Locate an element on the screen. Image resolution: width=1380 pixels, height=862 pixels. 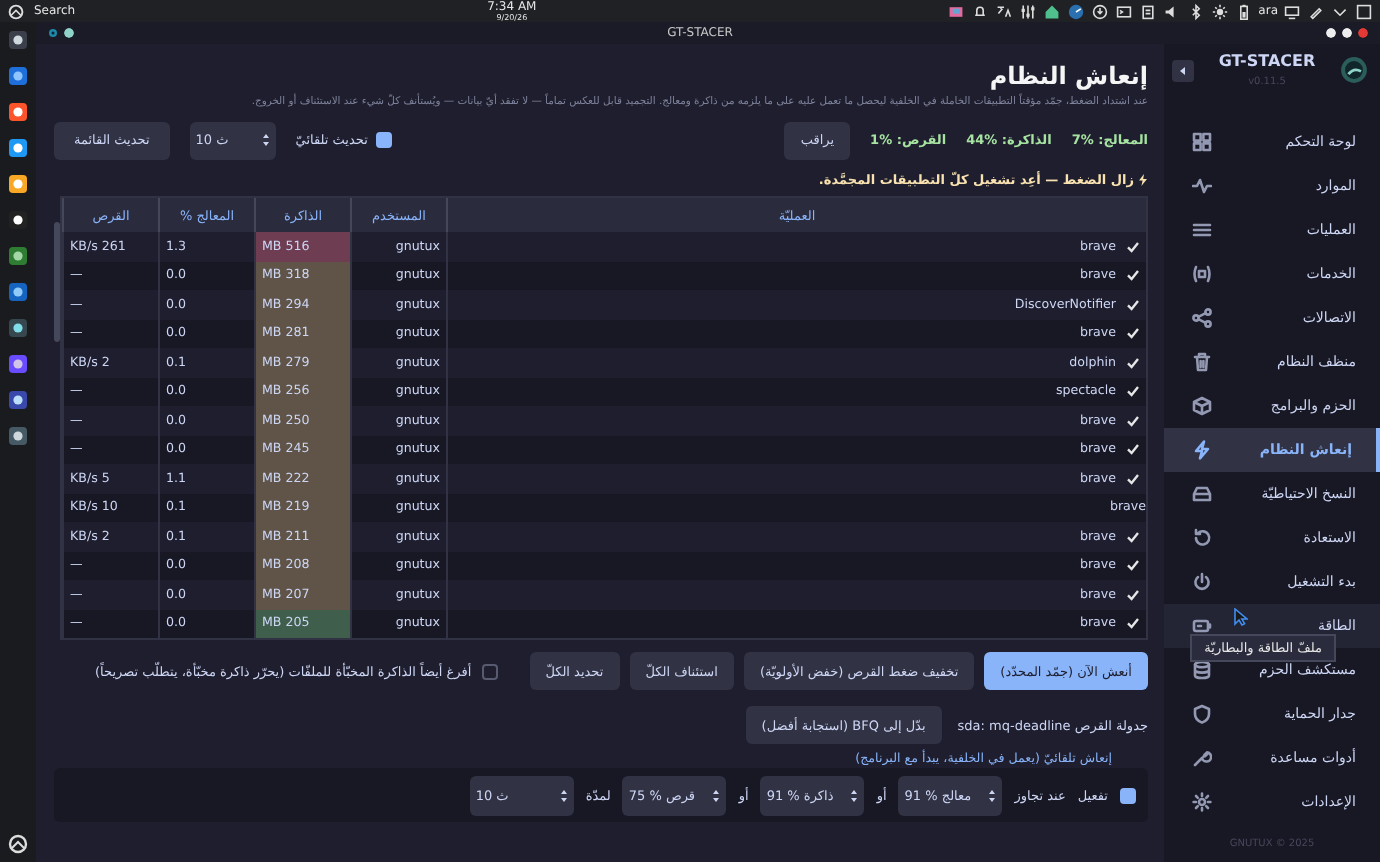
pen-icon is located at coordinates (1316, 11).